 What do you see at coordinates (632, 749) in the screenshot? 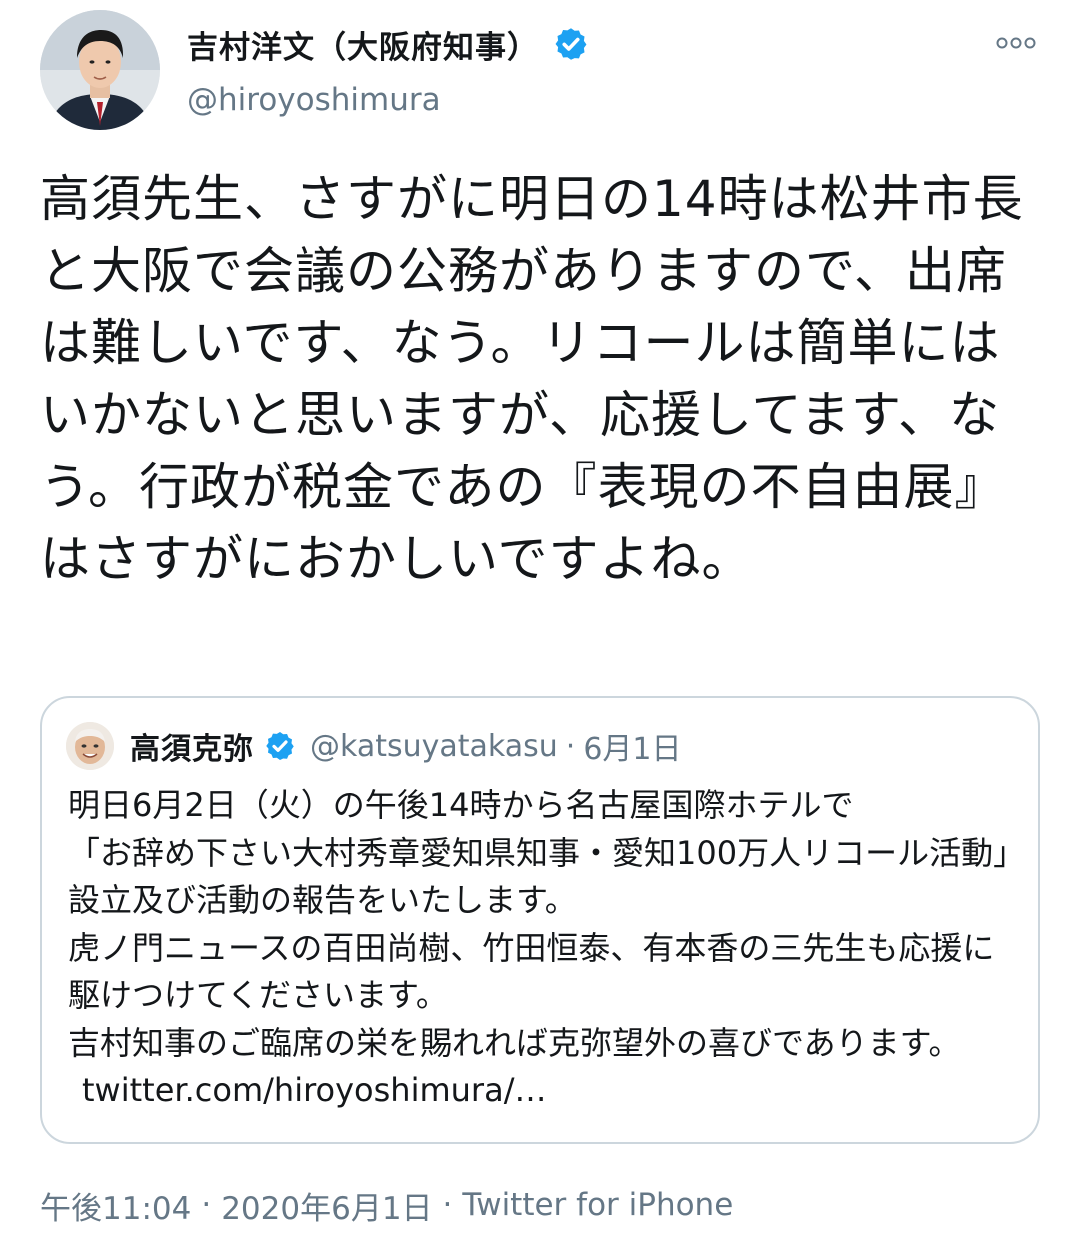
I see `quoted-tweet-date: 6月1日` at bounding box center [632, 749].